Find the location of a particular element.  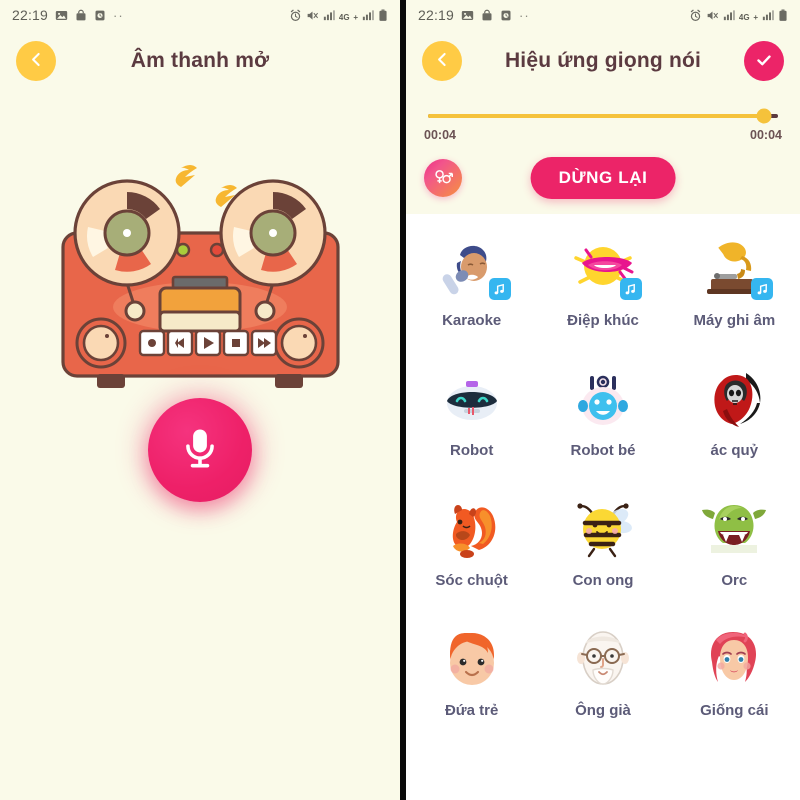

led-green is located at coordinates (183, 250).